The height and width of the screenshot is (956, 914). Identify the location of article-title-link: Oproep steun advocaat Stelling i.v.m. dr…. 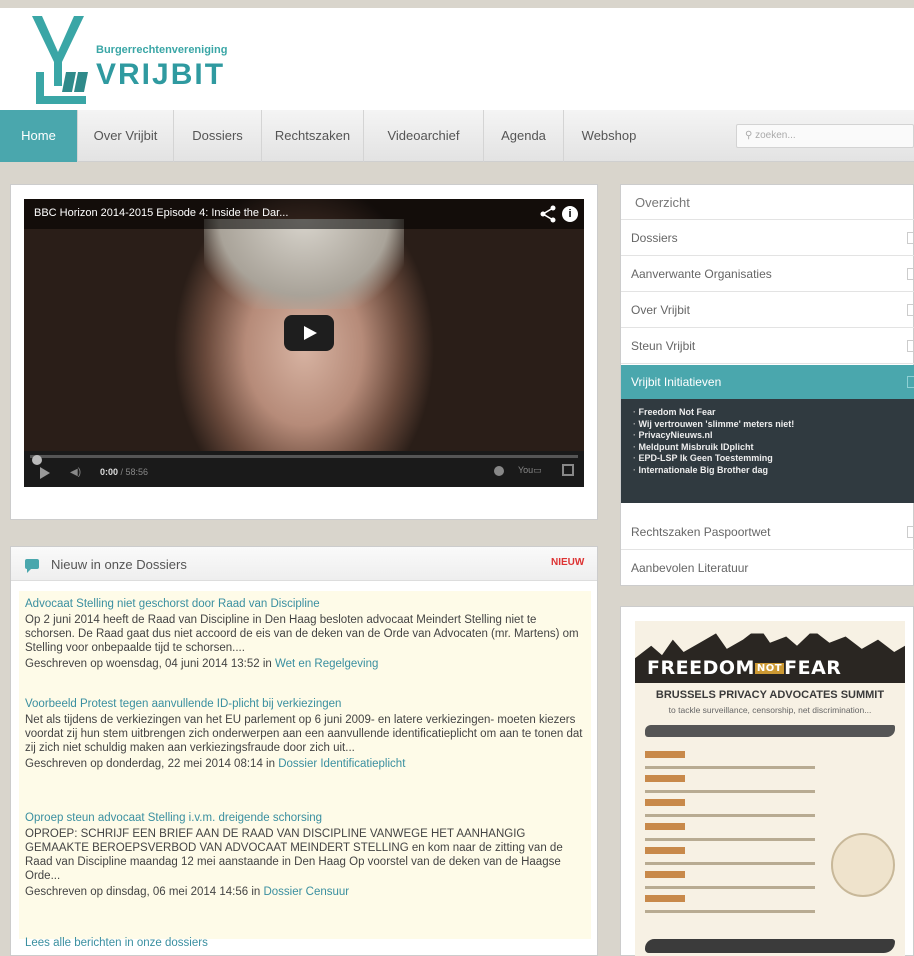
(306, 818).